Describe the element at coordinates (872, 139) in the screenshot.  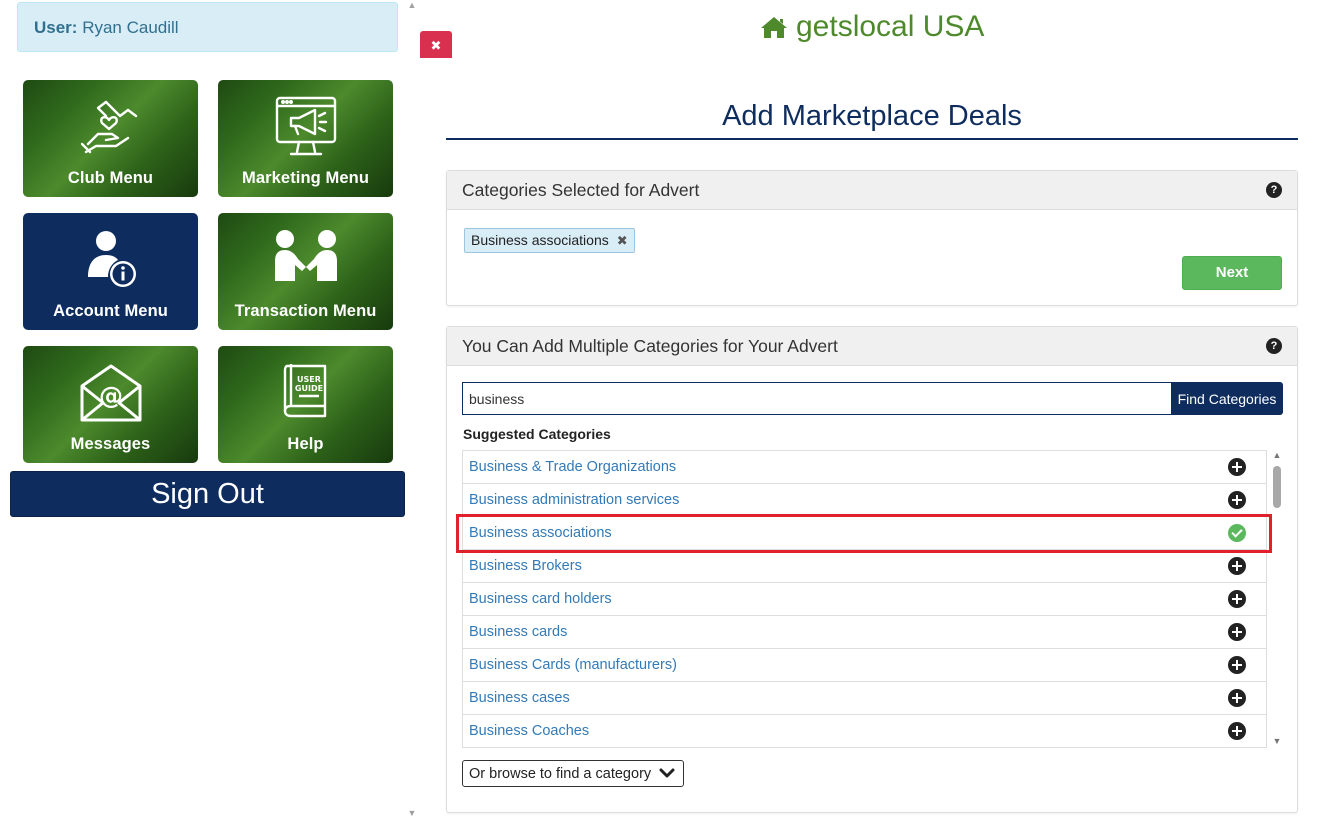
I see `title-divider` at that location.